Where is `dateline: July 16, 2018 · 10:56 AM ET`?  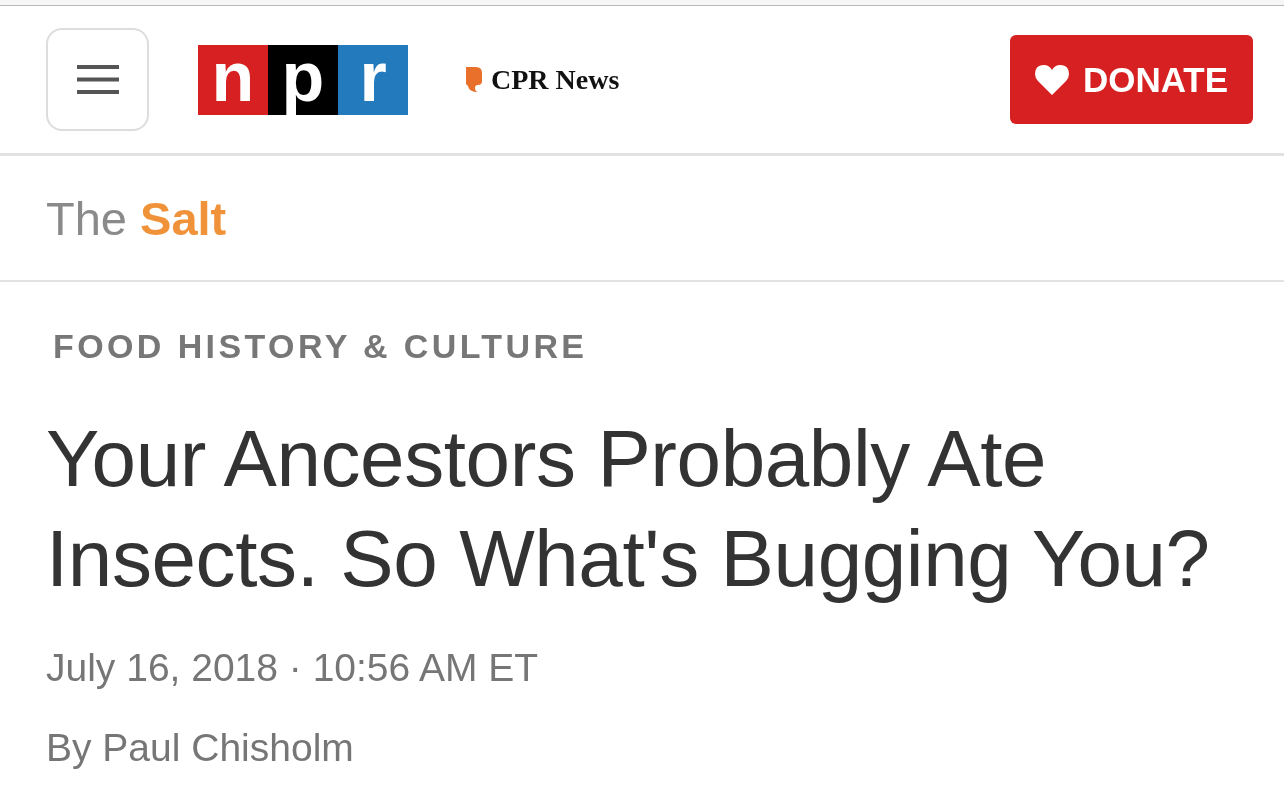
dateline: July 16, 2018 · 10:56 AM ET is located at coordinates (293, 668).